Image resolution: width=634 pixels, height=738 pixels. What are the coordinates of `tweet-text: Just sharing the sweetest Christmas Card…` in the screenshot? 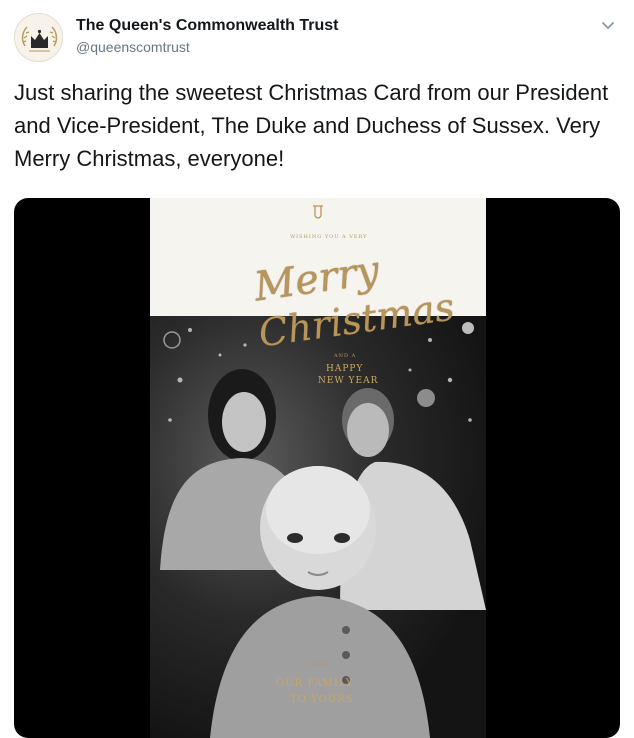 It's located at (311, 125).